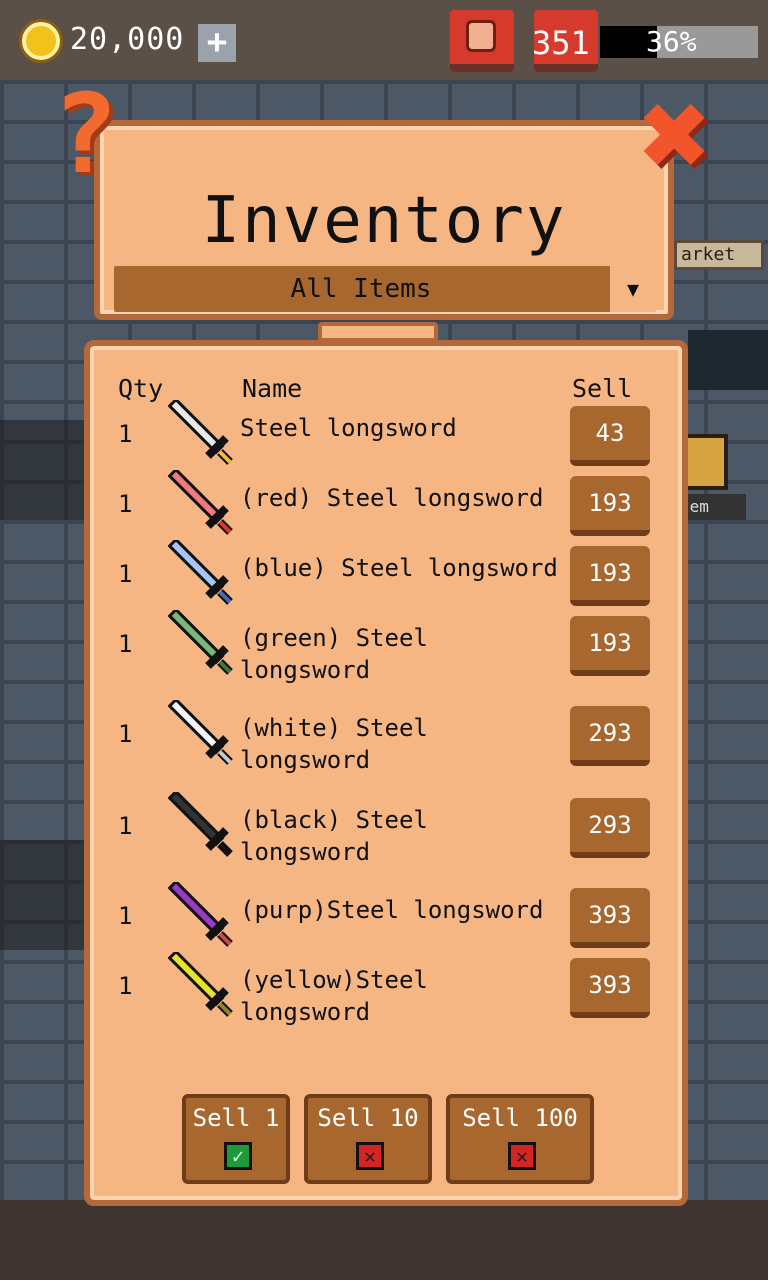 This screenshot has height=1280, width=768. I want to click on sell-100-option: Sell 100 ✕, so click(520, 1139).